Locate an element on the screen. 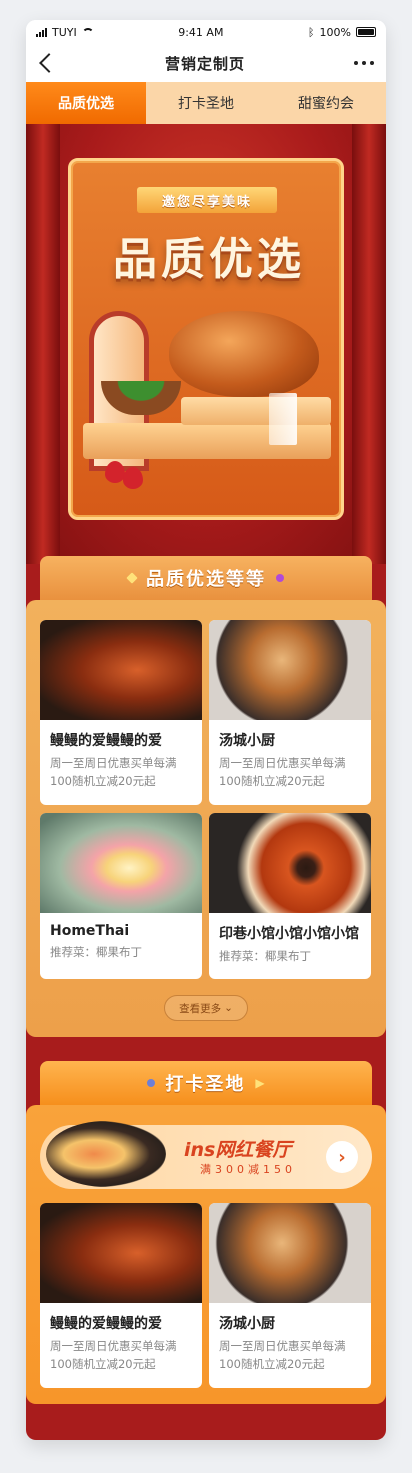 The width and height of the screenshot is (412, 1473). promo-title: ins网红餐厅 is located at coordinates (238, 1150).